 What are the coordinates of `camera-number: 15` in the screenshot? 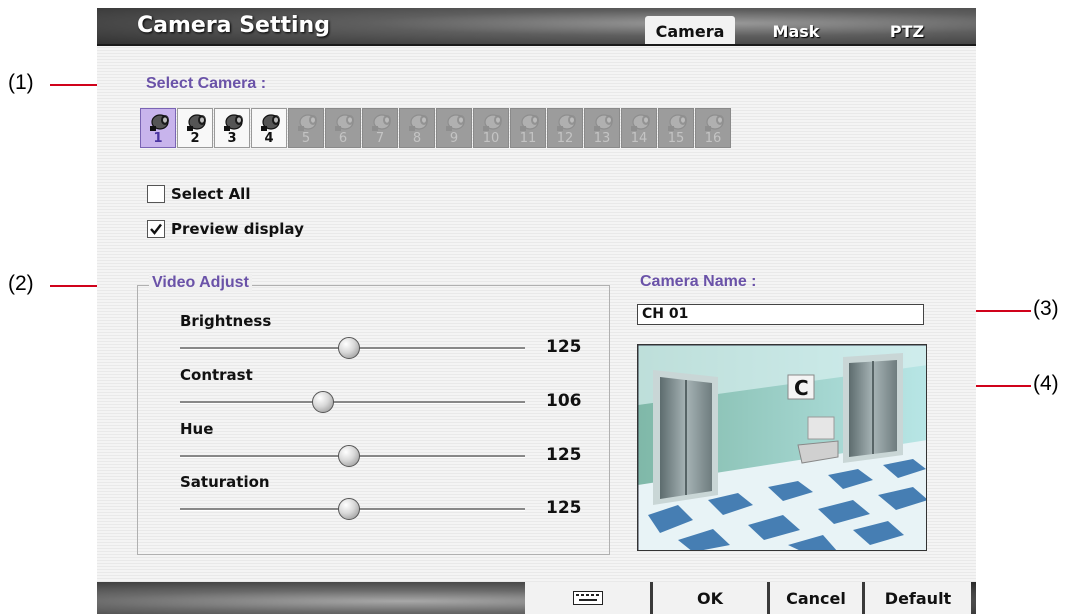 It's located at (676, 138).